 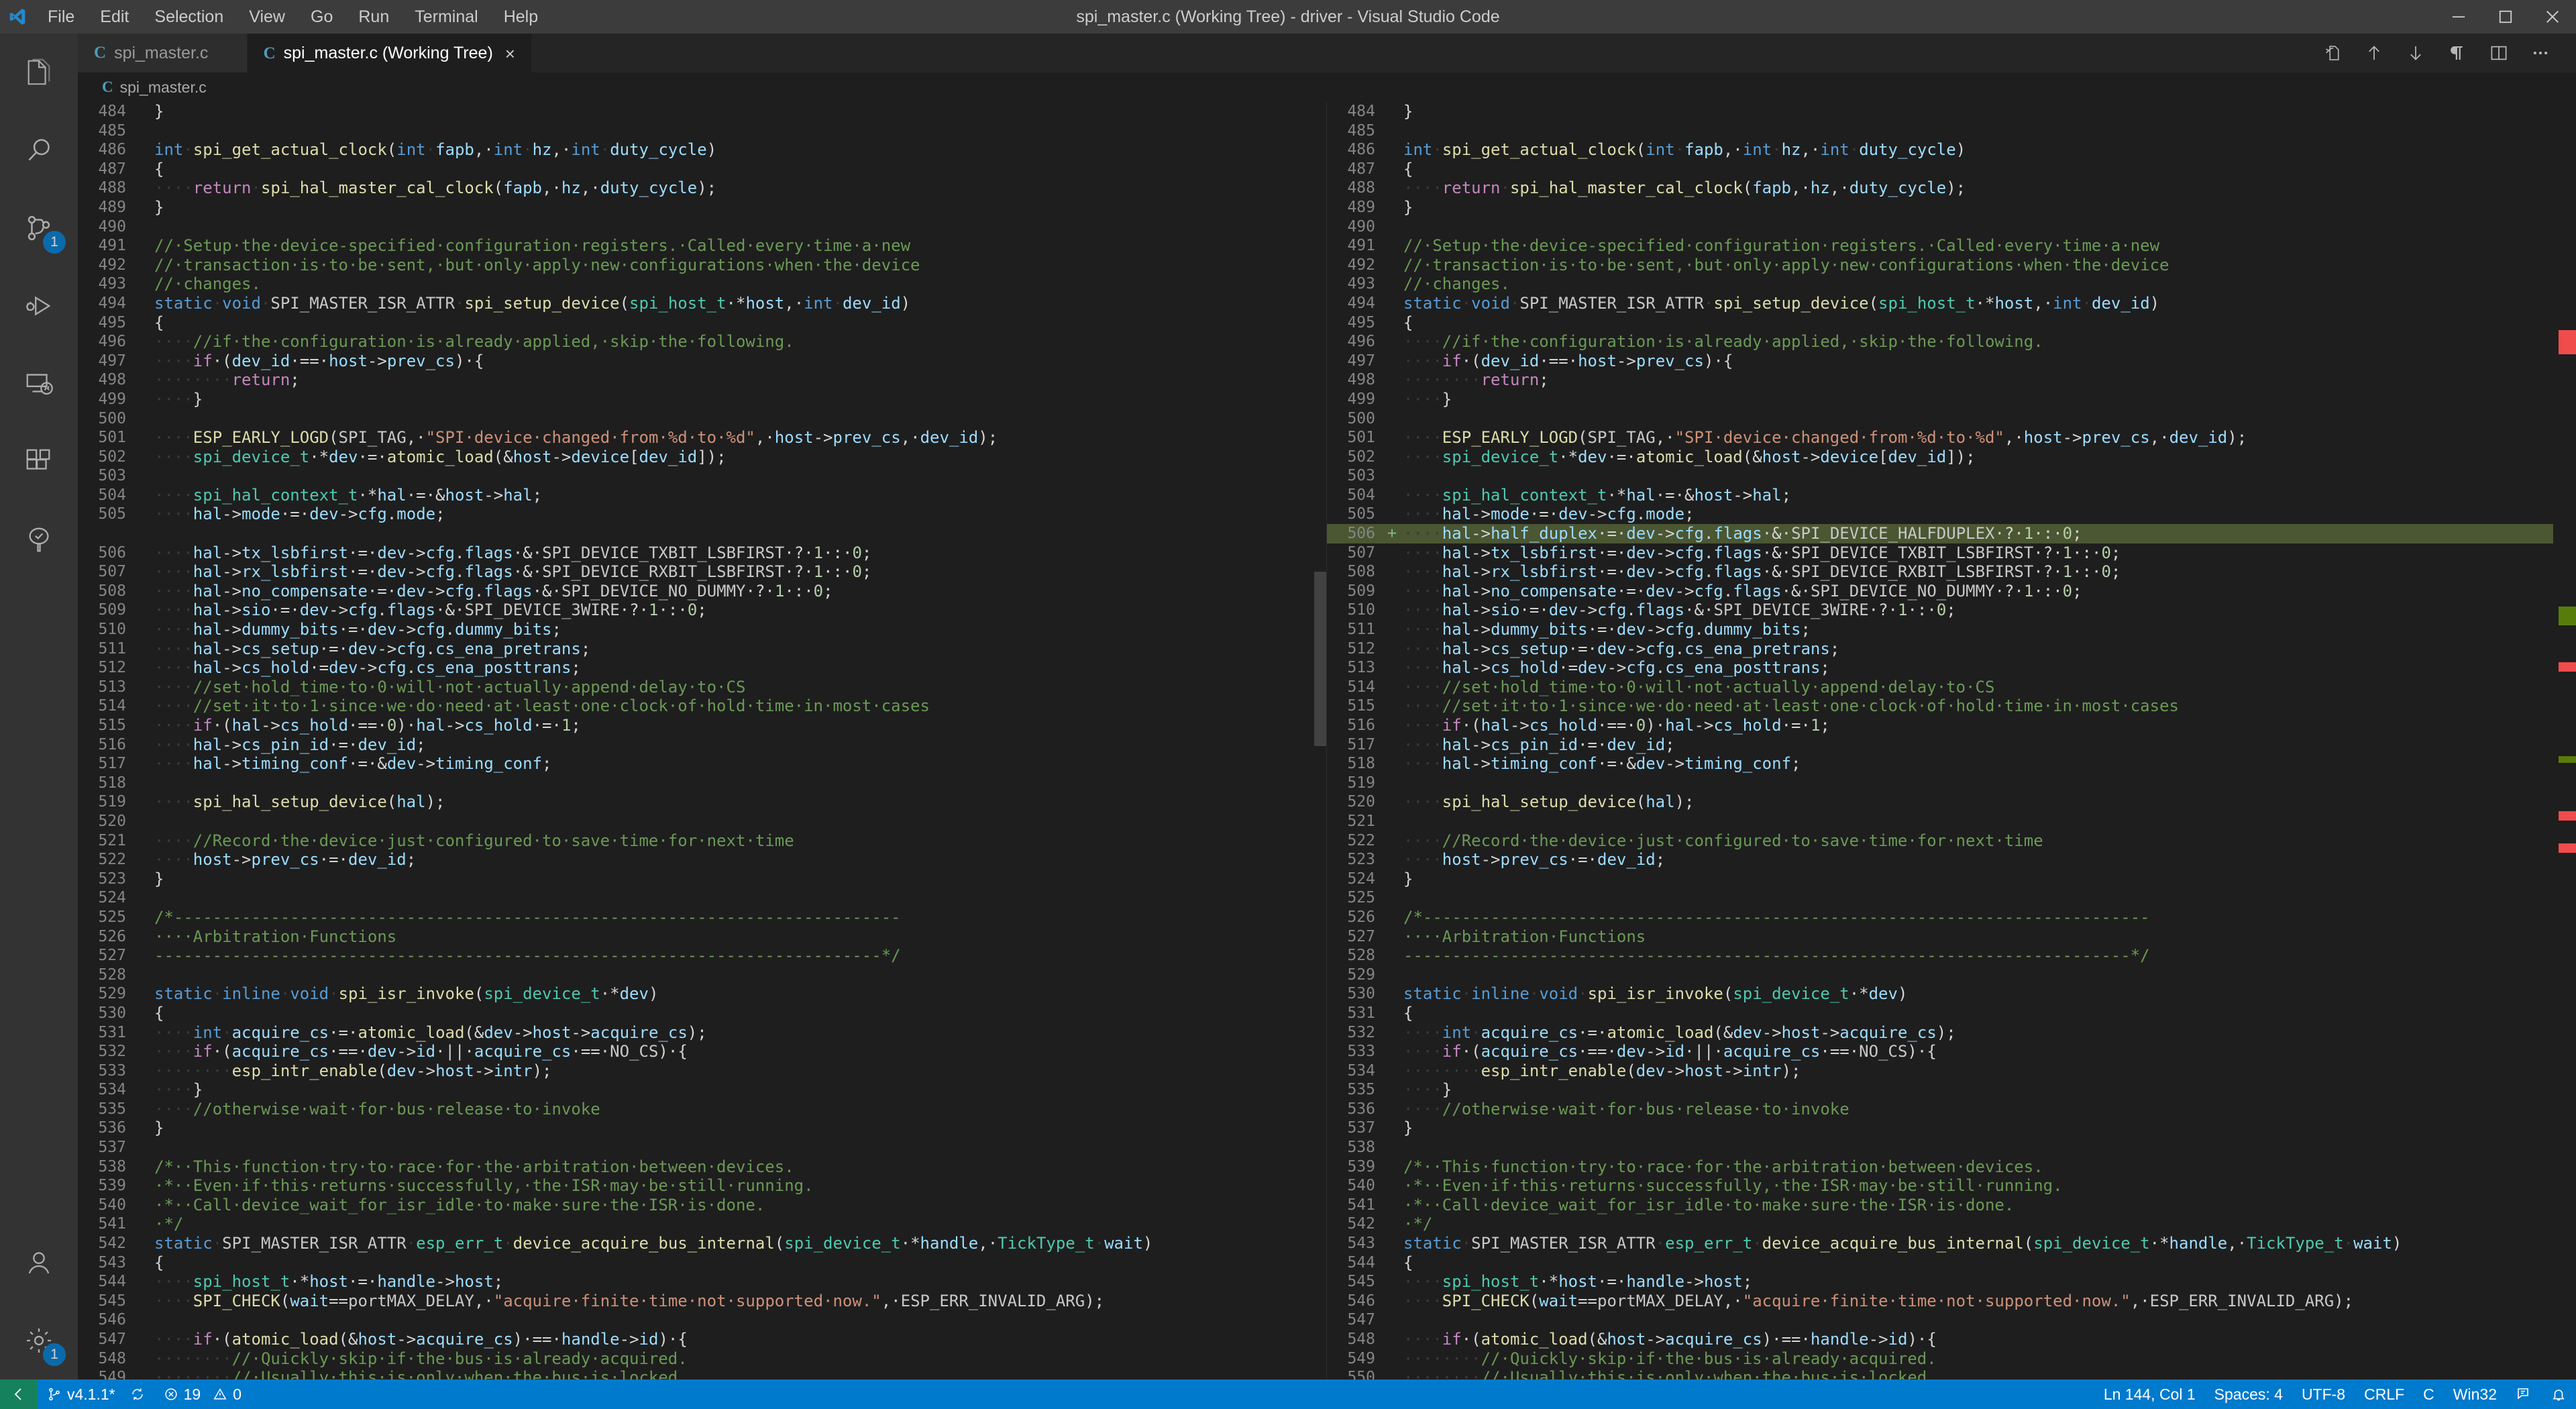 I want to click on sidebar-item-testing, so click(x=39, y=539).